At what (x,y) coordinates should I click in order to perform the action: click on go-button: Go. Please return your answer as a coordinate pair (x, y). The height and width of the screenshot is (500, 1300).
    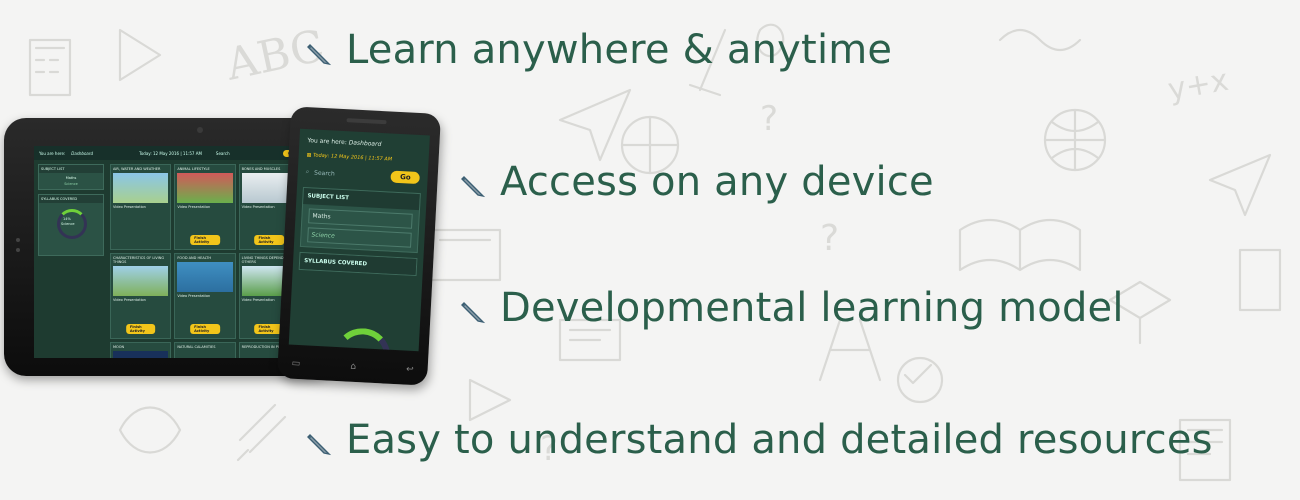
    Looking at the image, I should click on (405, 177).